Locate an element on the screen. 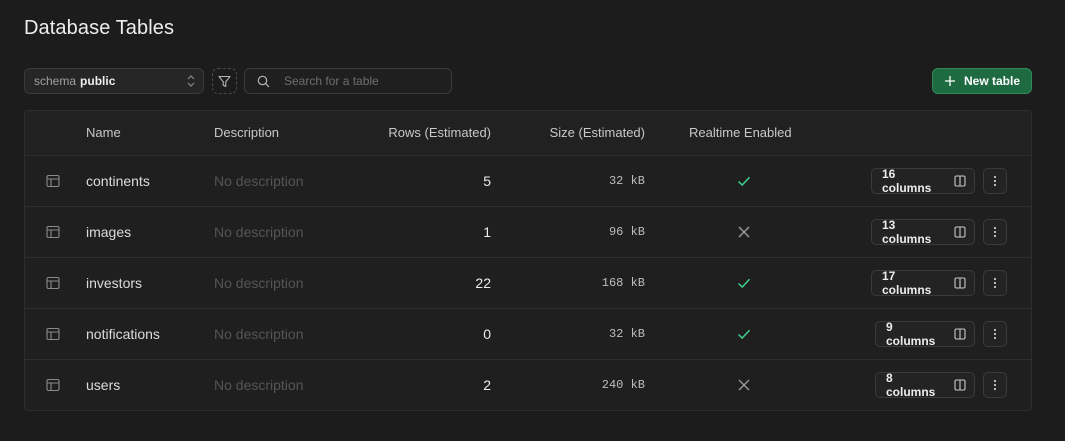 This screenshot has width=1065, height=441. search-box is located at coordinates (348, 81).